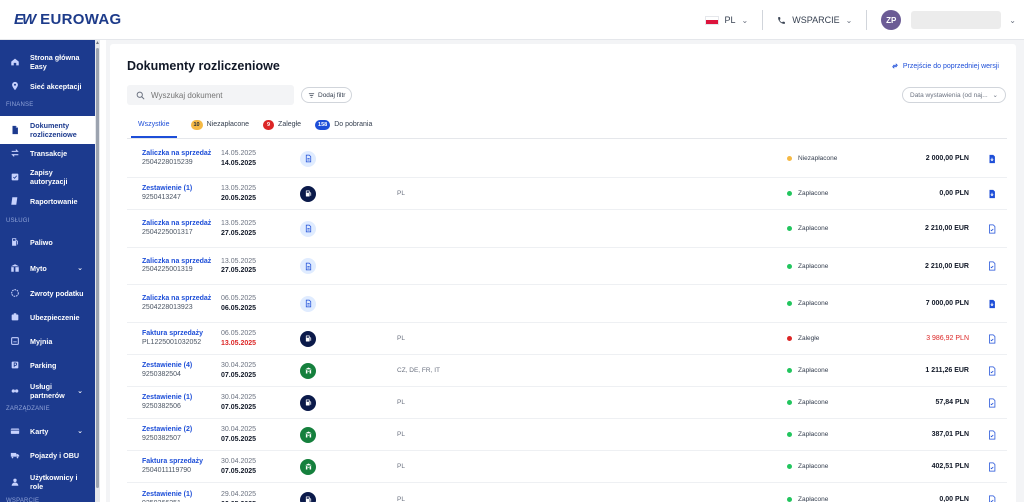  Describe the element at coordinates (47, 86) in the screenshot. I see `sidebar-item: Sieć akceptacji` at that location.